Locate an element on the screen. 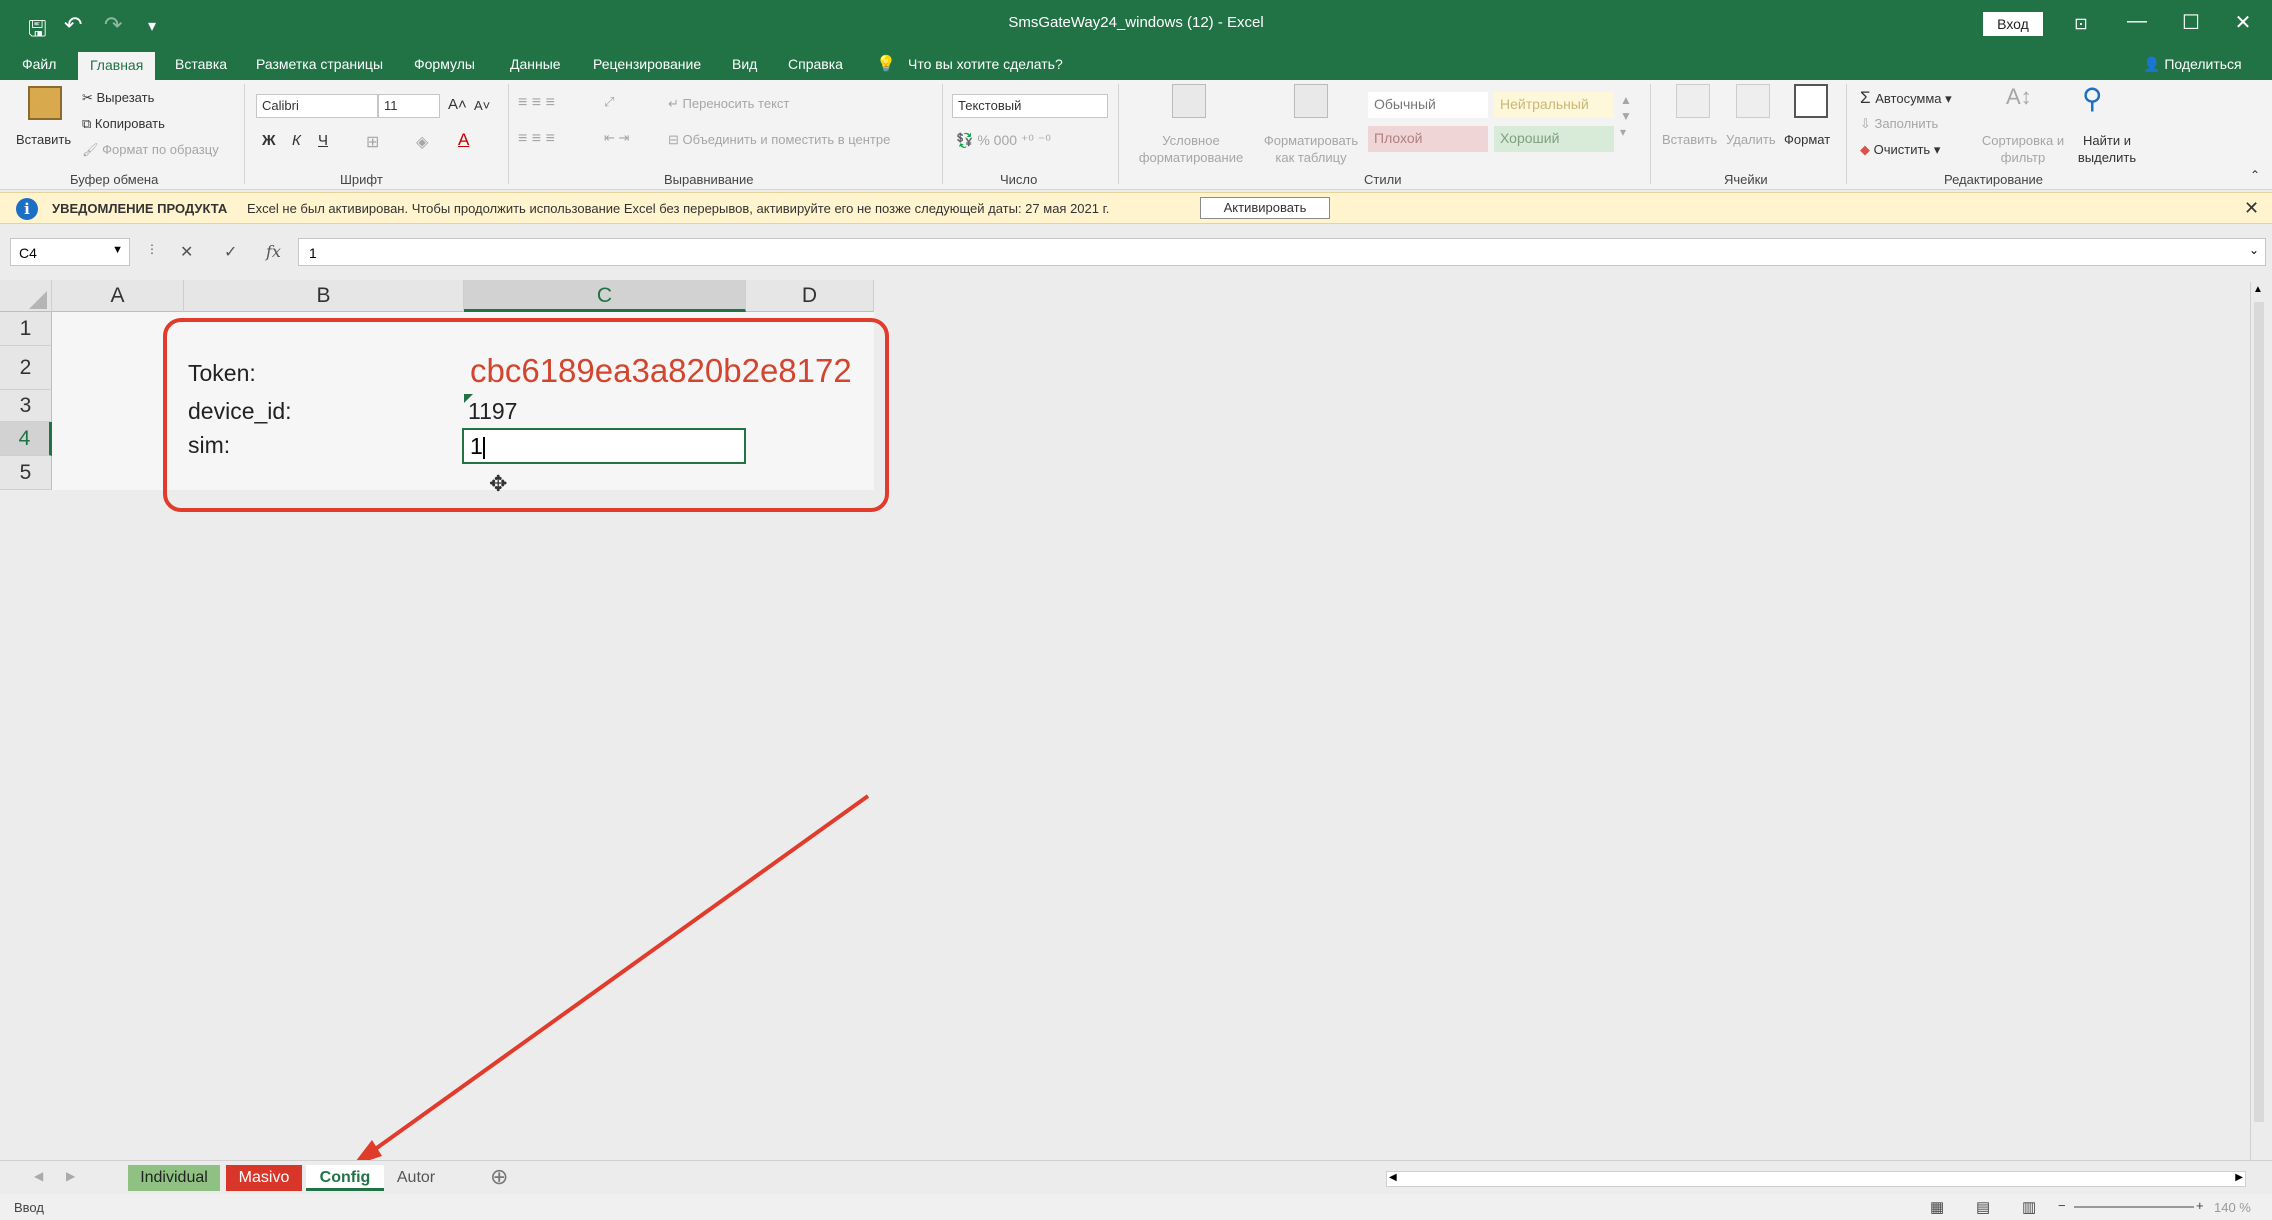 This screenshot has width=2272, height=1220. vertical-scrollbar: ▲ is located at coordinates (2258, 722).